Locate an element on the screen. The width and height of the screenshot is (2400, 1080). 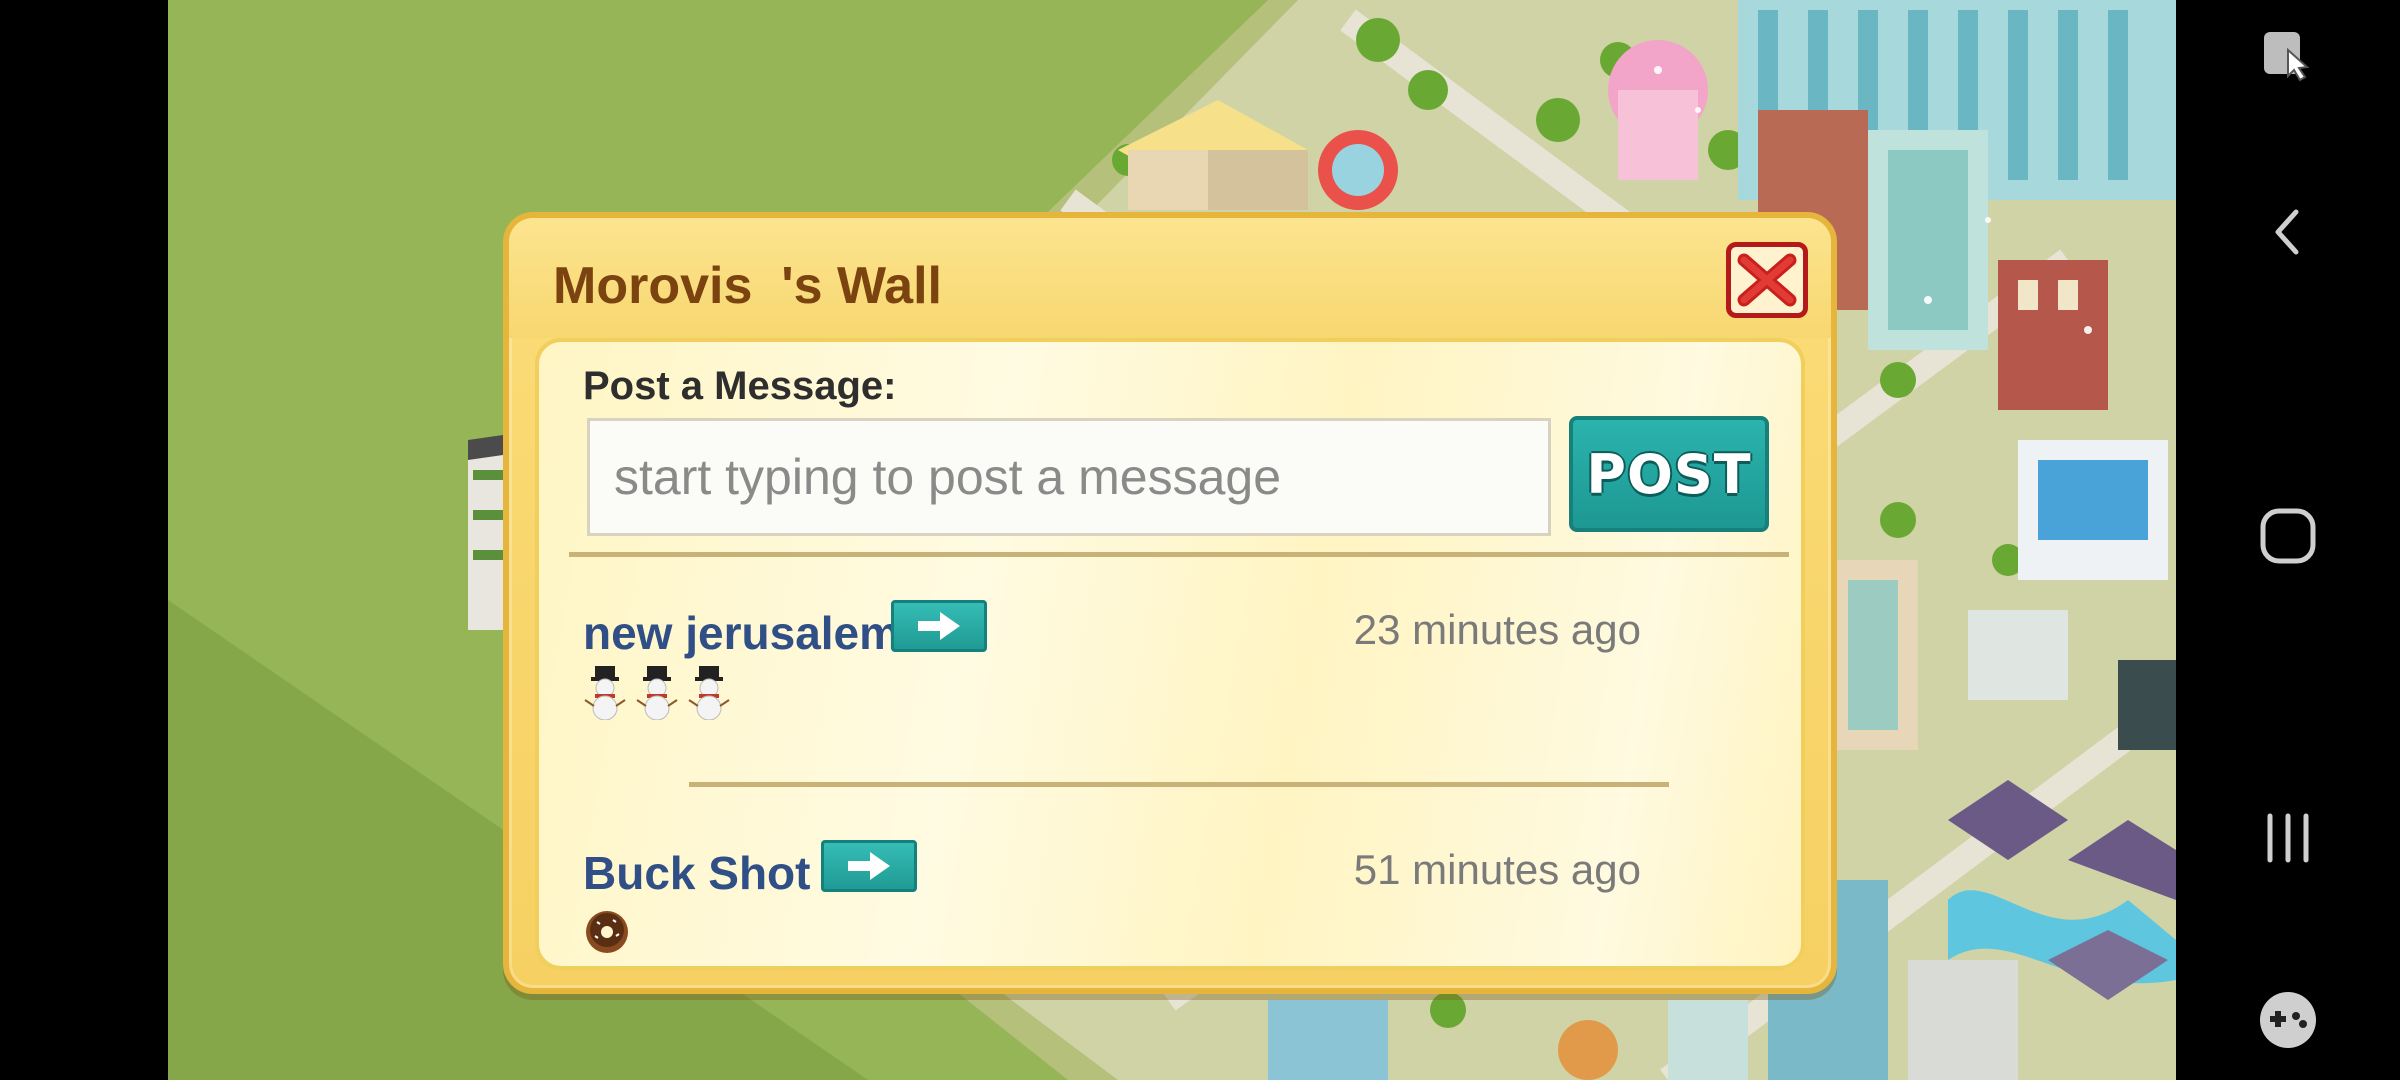
close-icon is located at coordinates (1767, 280).